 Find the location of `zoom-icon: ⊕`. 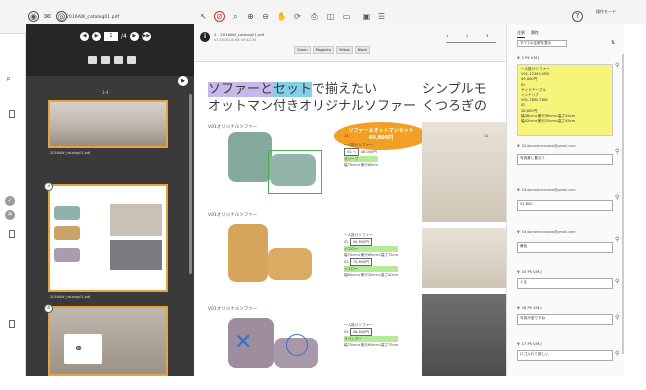

zoom-icon: ⊕ is located at coordinates (250, 16).